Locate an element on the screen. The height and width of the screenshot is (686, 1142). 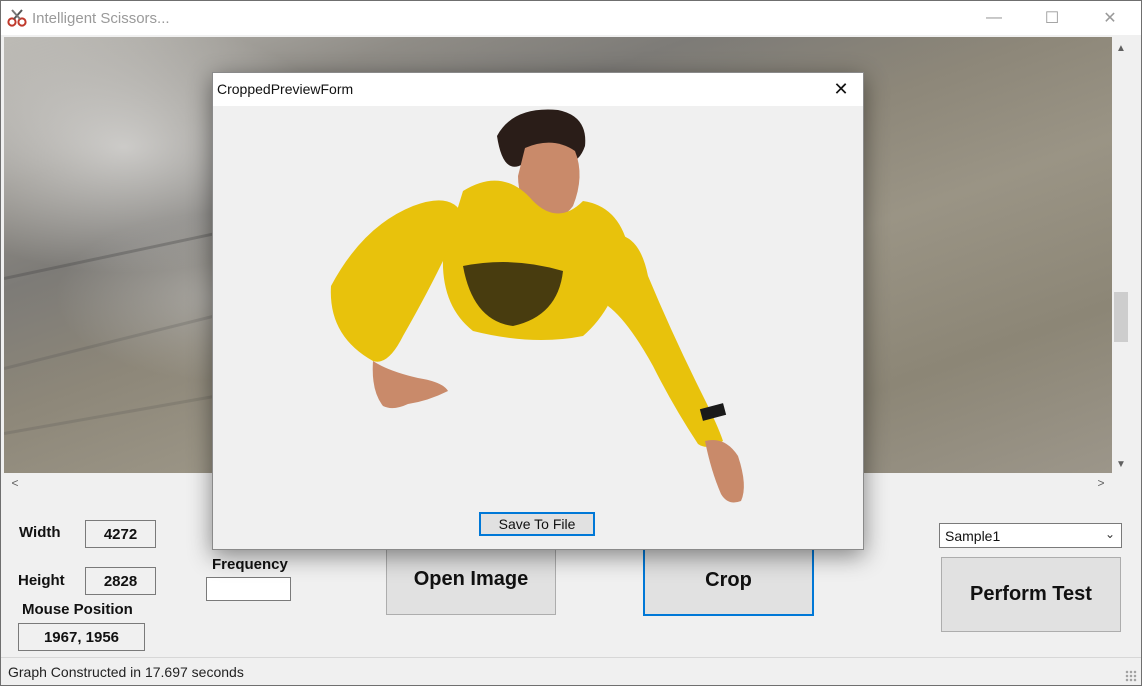
sample-dropdown-value: Sample1 is located at coordinates (973, 535).